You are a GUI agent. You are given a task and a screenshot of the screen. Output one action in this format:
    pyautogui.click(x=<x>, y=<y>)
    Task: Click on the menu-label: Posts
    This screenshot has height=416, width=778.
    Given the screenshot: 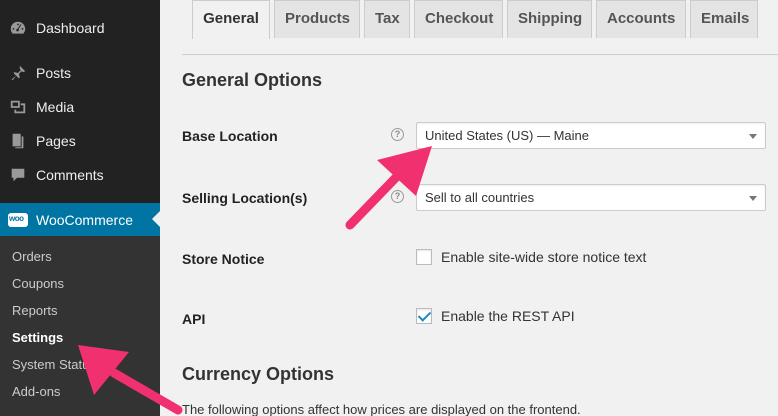 What is the action you would take?
    pyautogui.click(x=54, y=73)
    